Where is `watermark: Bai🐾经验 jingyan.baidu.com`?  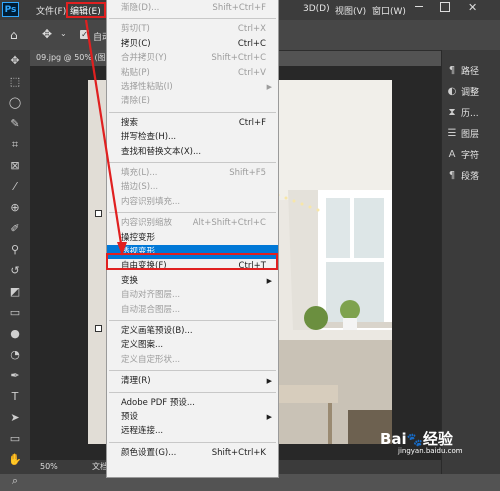
watermark: Bai🐾经验 jingyan.baidu.com is located at coordinates (421, 442).